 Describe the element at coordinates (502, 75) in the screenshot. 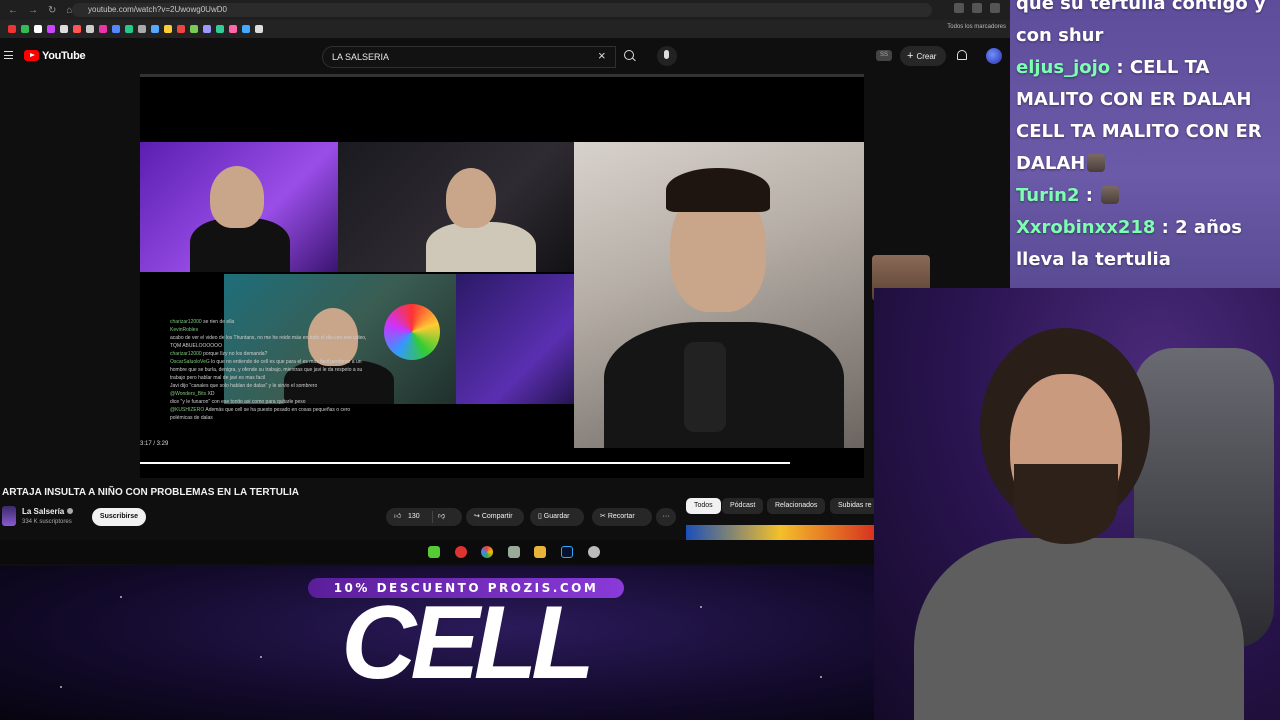

I see `player-top-bar` at that location.